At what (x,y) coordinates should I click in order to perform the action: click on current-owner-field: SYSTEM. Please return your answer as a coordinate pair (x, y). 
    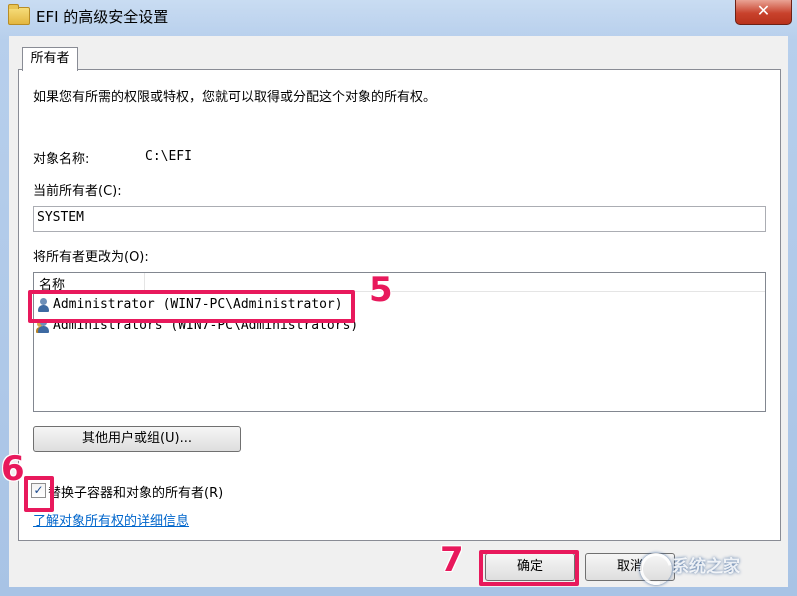
    Looking at the image, I should click on (399, 219).